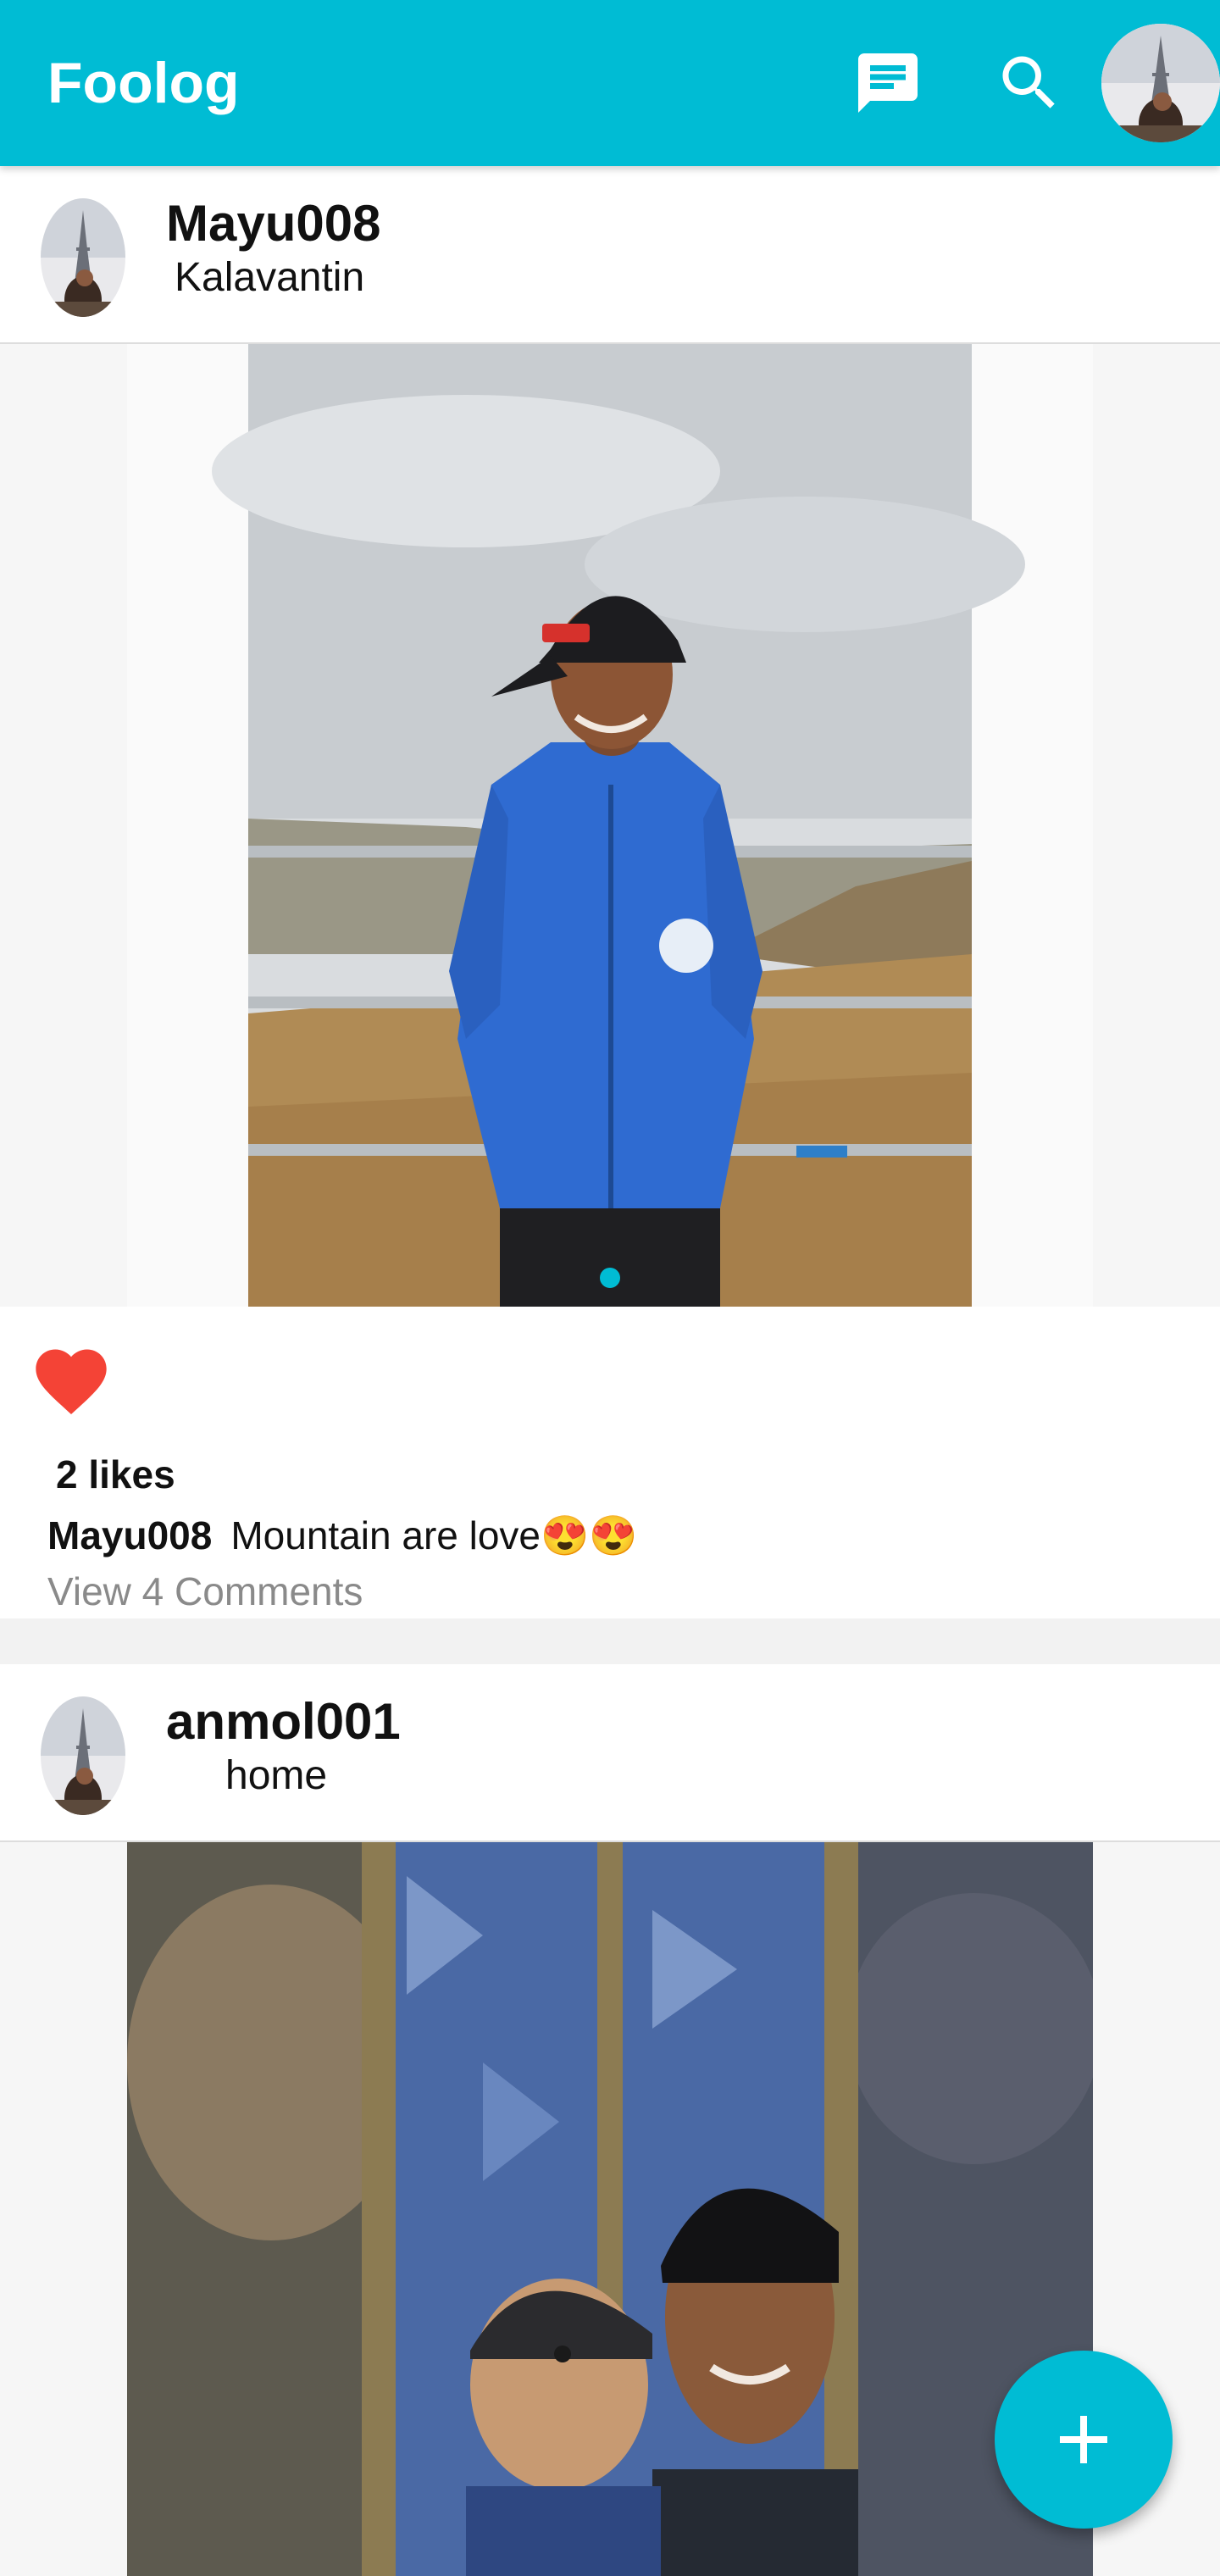 This screenshot has width=1220, height=2576. Describe the element at coordinates (434, 1535) in the screenshot. I see `caption-text: Mountain are love😍😍` at that location.